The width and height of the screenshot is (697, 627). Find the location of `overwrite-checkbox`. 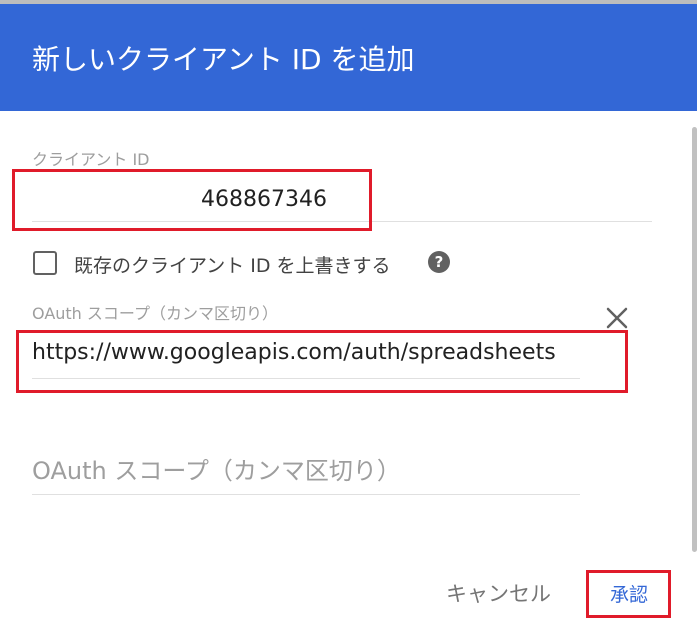

overwrite-checkbox is located at coordinates (45, 263).